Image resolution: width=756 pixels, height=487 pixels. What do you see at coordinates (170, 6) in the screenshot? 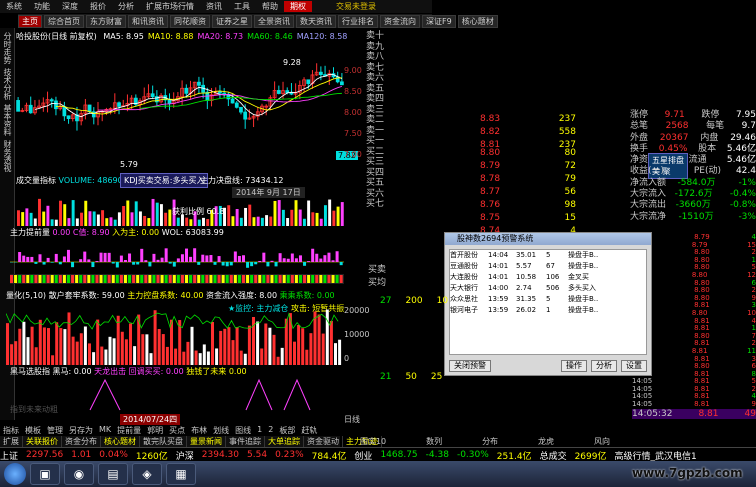
I see `menu-item-5: 扩展市场行情` at bounding box center [170, 6].